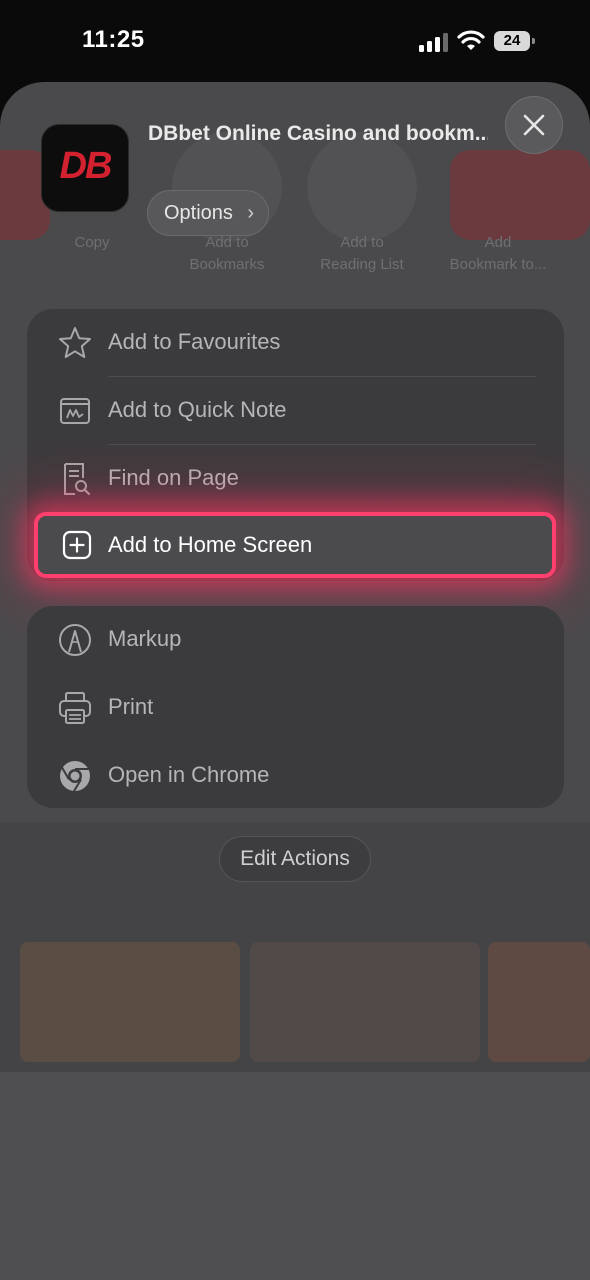  I want to click on app-icon: DB, so click(85, 168).